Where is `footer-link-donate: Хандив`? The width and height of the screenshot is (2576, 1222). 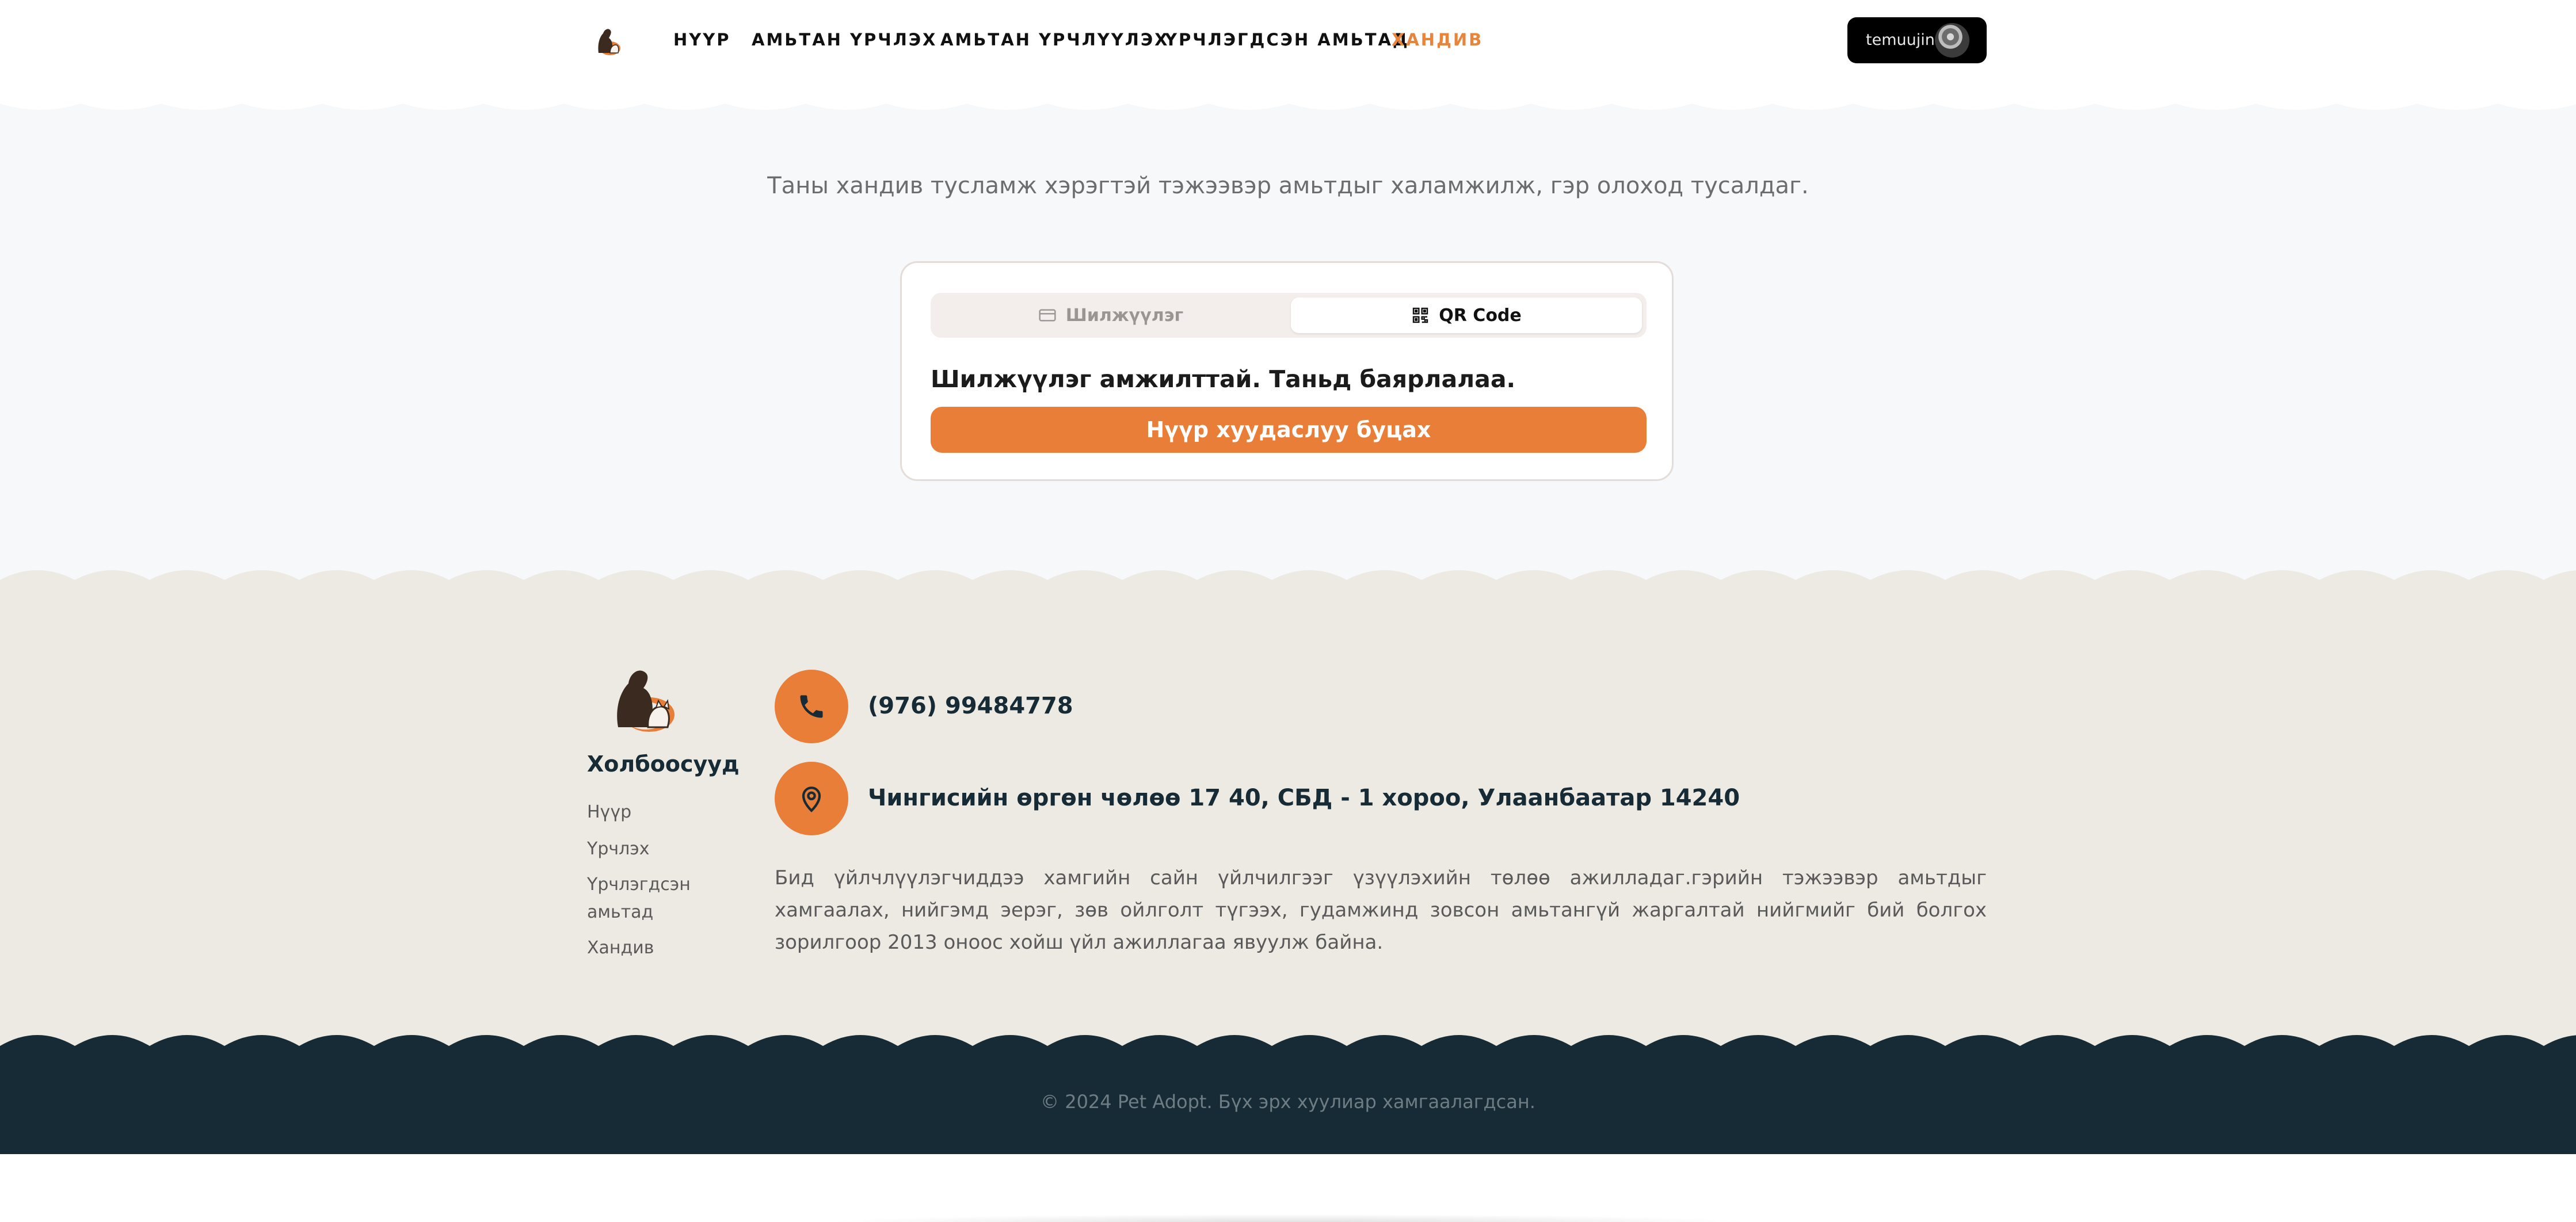
footer-link-donate: Хандив is located at coordinates (620, 948).